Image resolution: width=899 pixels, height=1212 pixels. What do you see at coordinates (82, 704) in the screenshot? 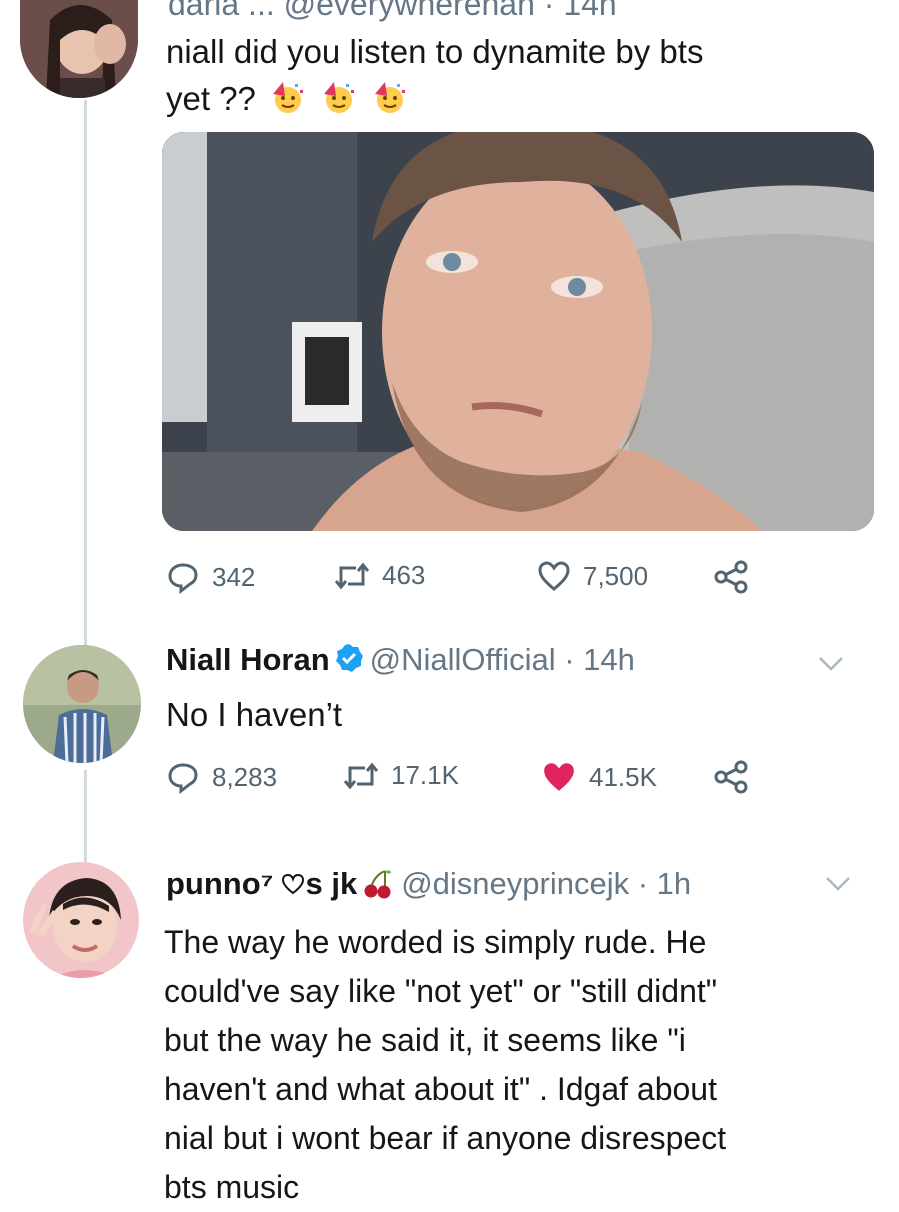
I see `avatar-niall` at bounding box center [82, 704].